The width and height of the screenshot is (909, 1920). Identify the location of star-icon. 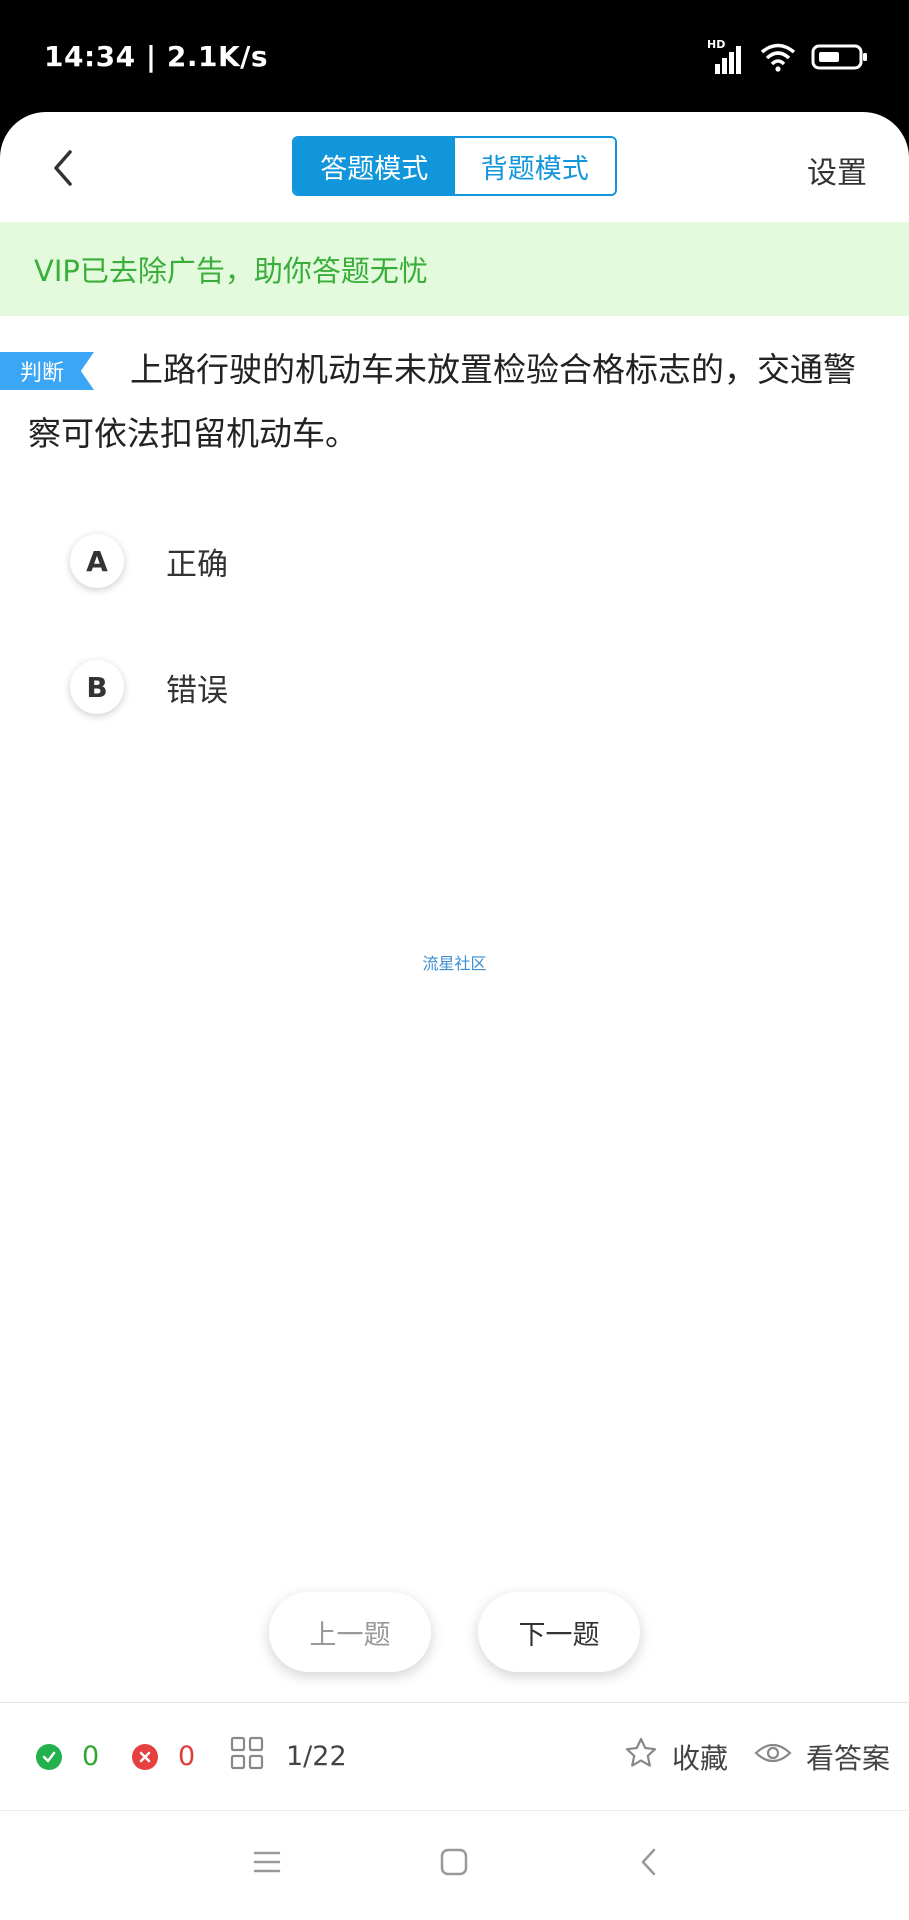
(641, 1756).